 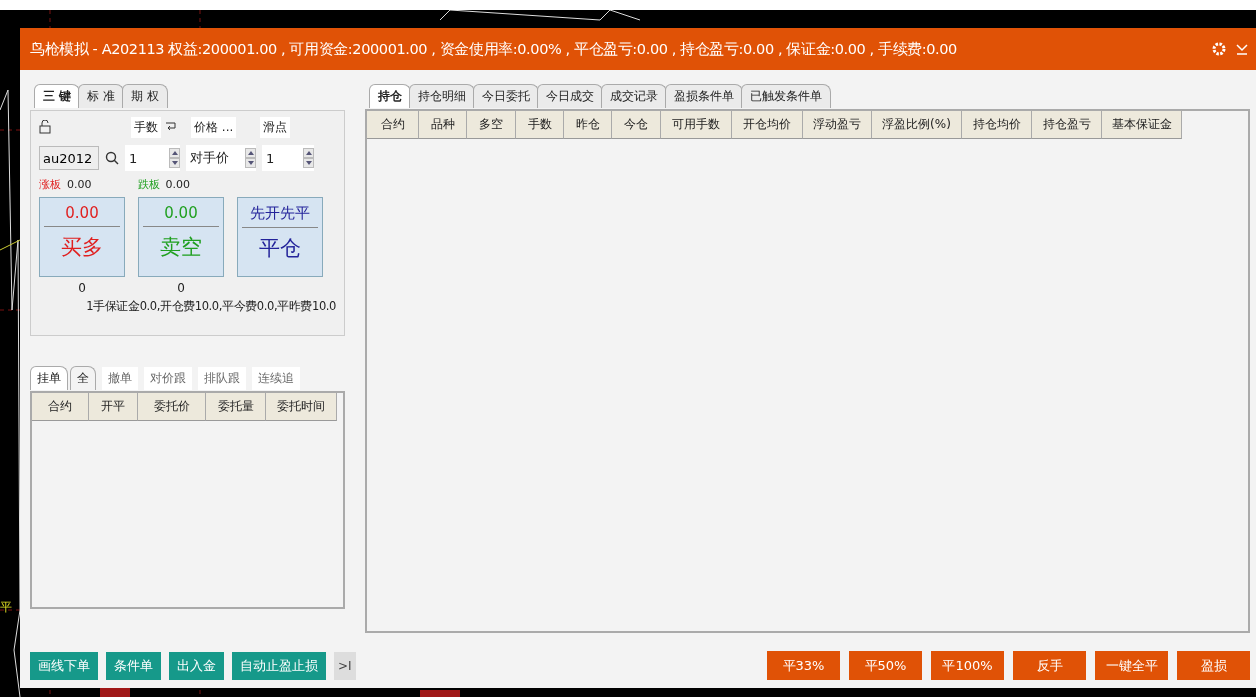 I want to click on tab: 全, so click(x=83, y=378).